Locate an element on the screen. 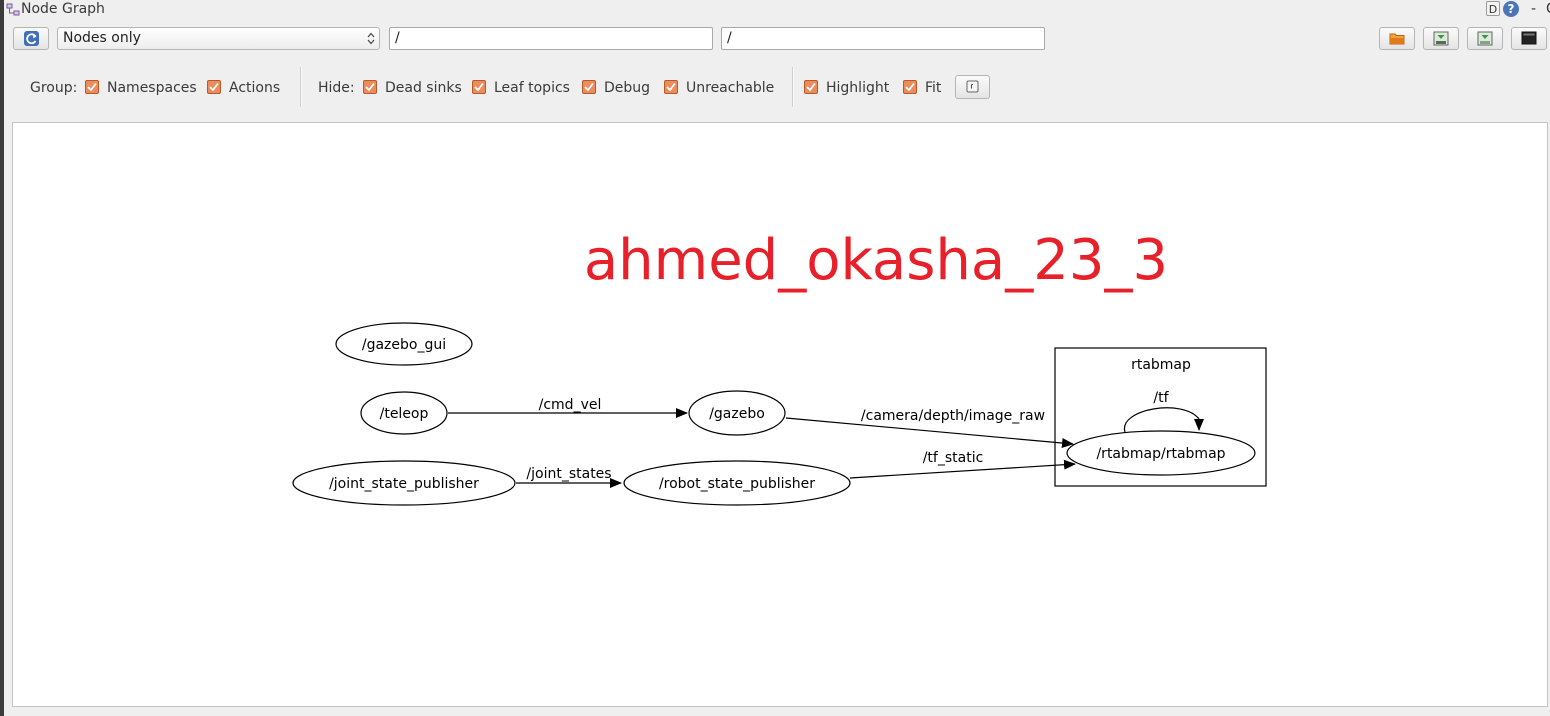 This screenshot has width=1550, height=716. window-border is located at coordinates (2, 358).